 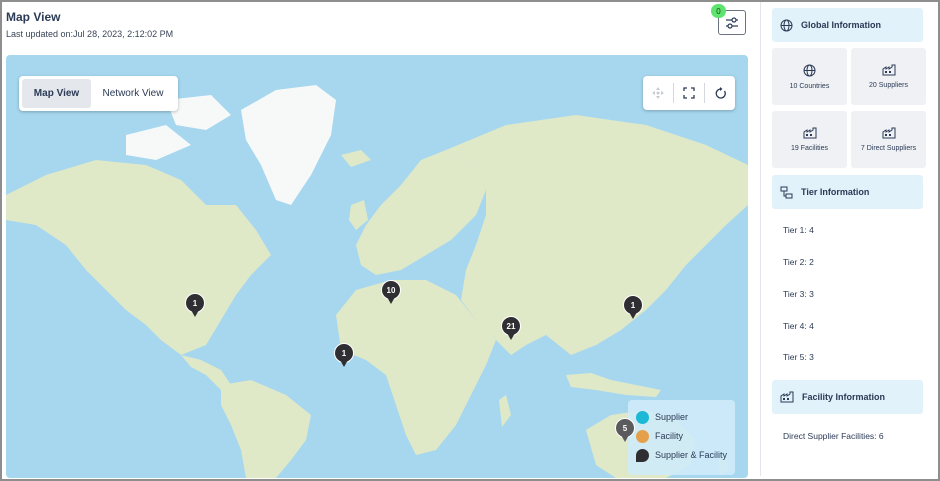 What do you see at coordinates (888, 139) in the screenshot?
I see `direct-suppliers-tile: 7 Direct Suppliers` at bounding box center [888, 139].